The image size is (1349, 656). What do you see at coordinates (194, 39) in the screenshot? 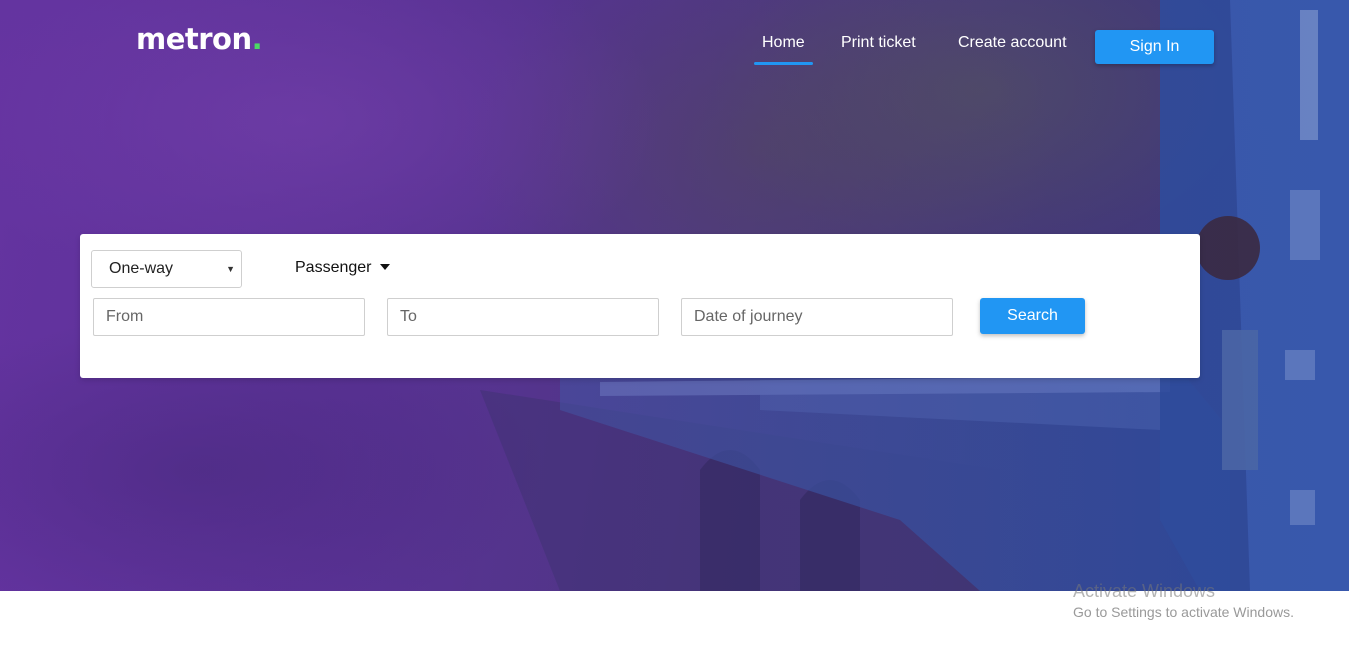
I see `brand-name: metron` at bounding box center [194, 39].